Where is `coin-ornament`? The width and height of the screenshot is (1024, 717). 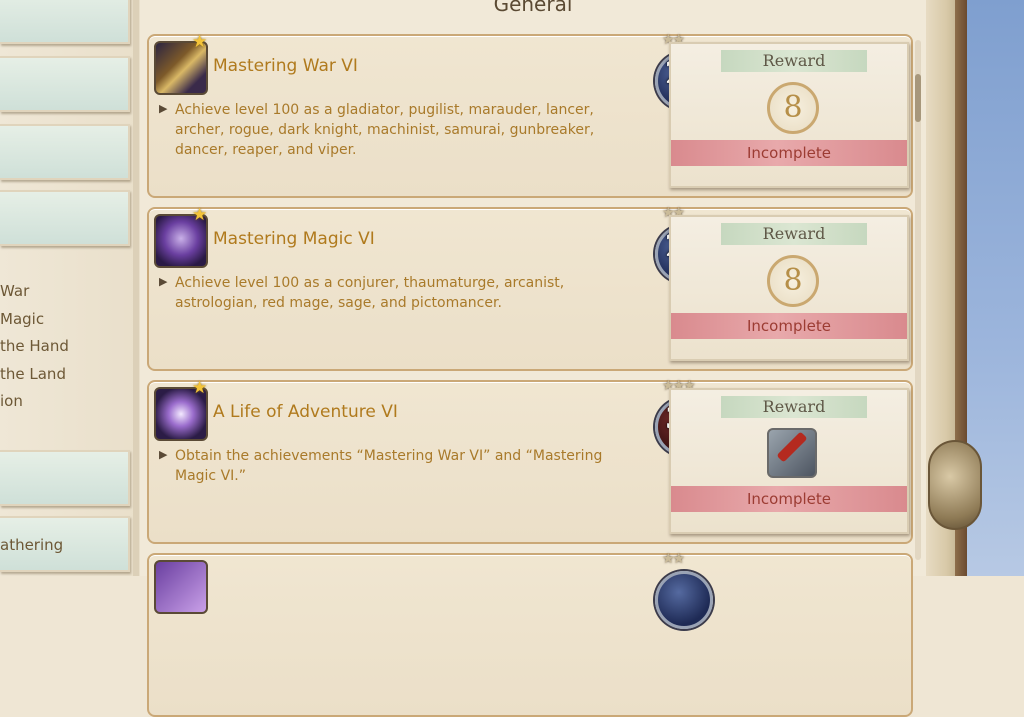
coin-ornament is located at coordinates (955, 485).